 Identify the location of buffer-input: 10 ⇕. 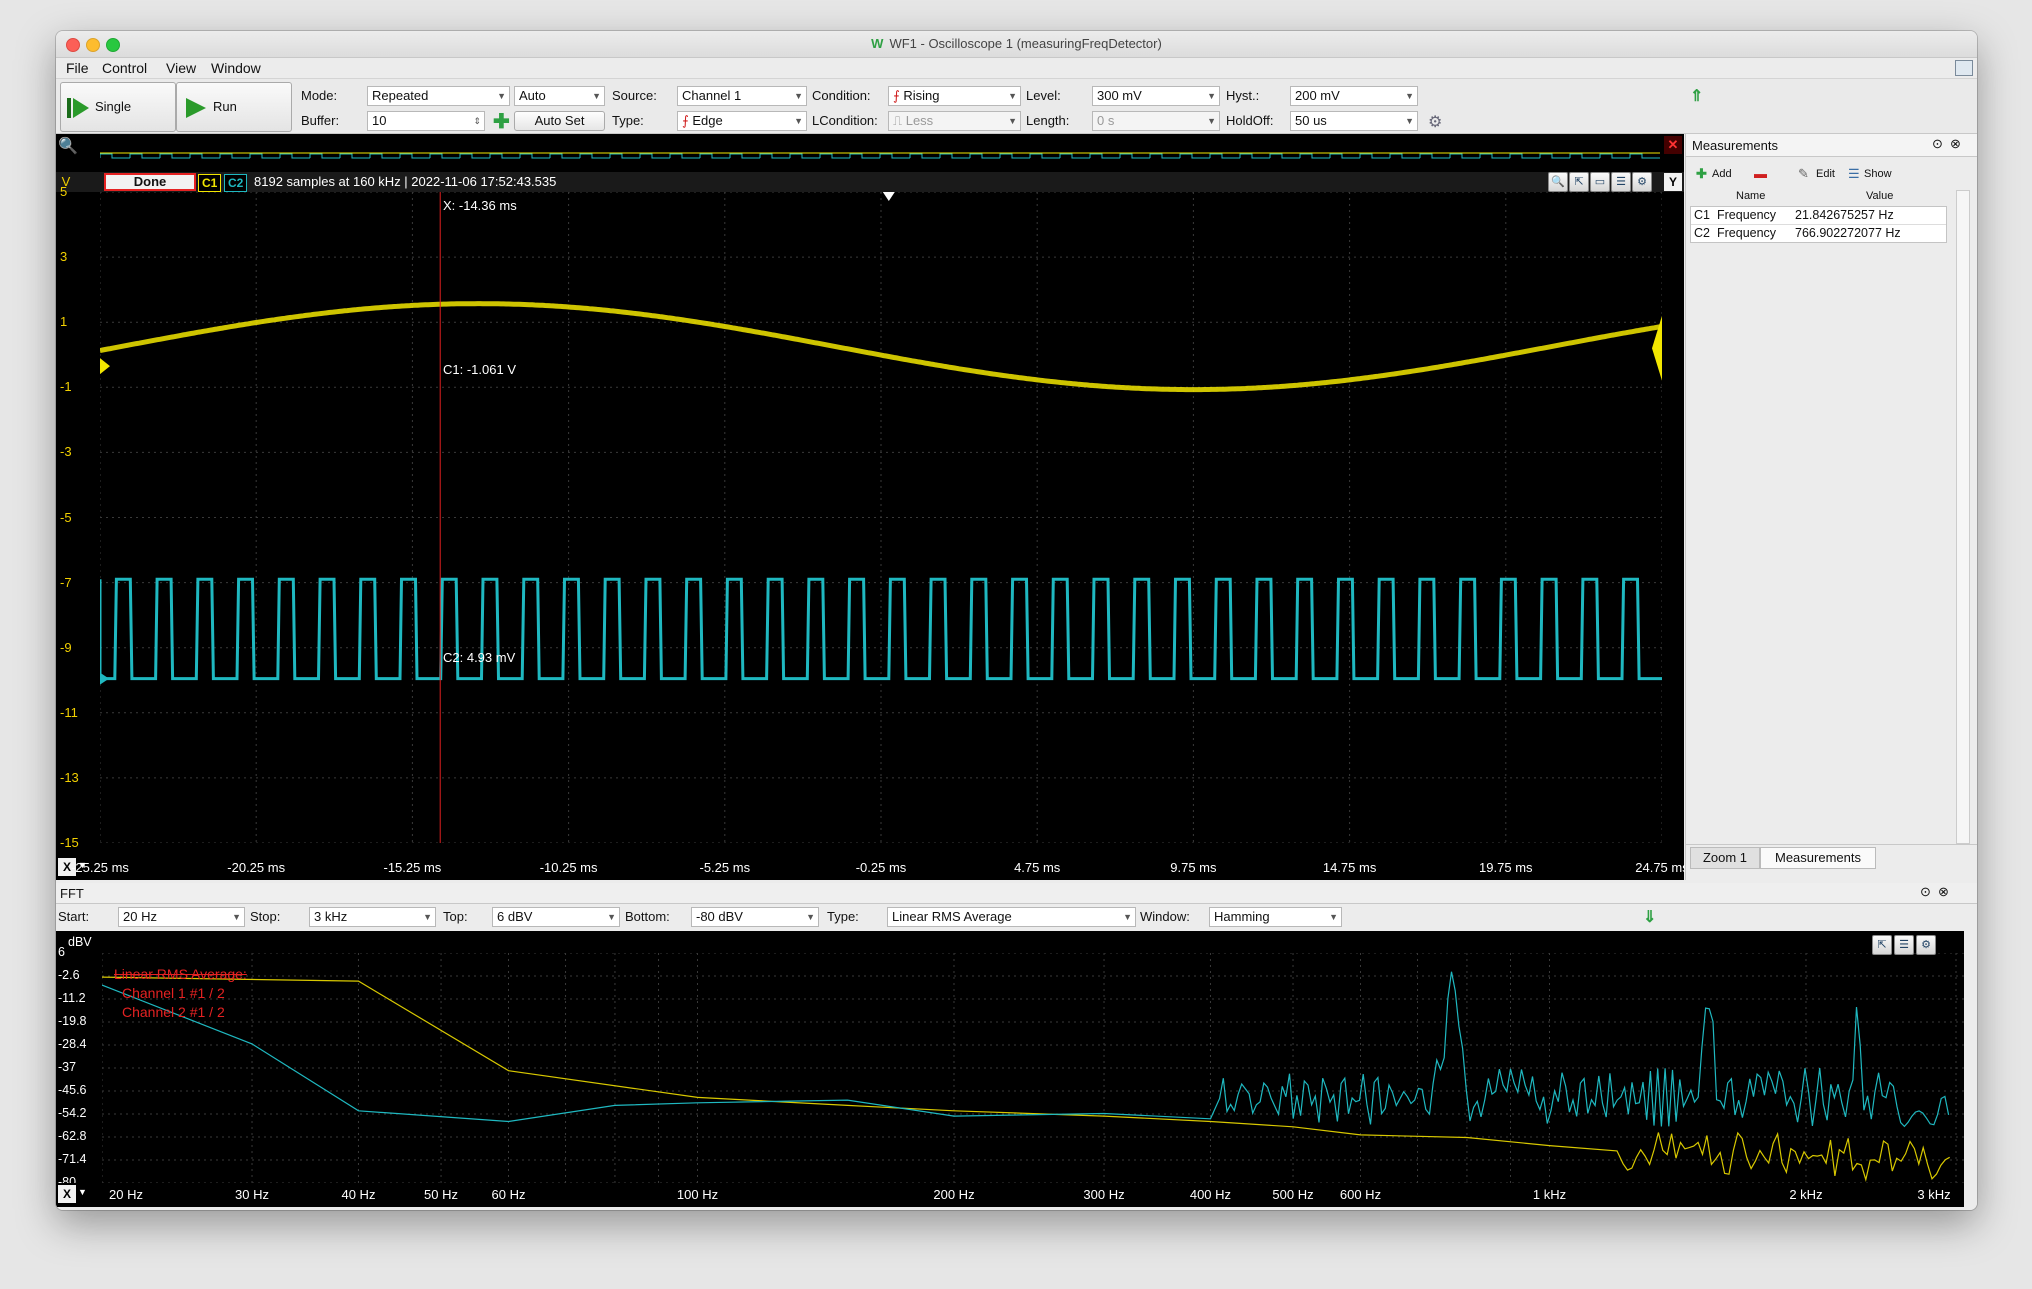
(426, 121).